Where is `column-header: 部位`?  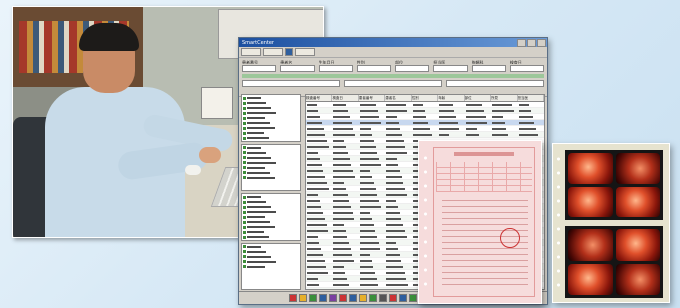 column-header: 部位 is located at coordinates (478, 98).